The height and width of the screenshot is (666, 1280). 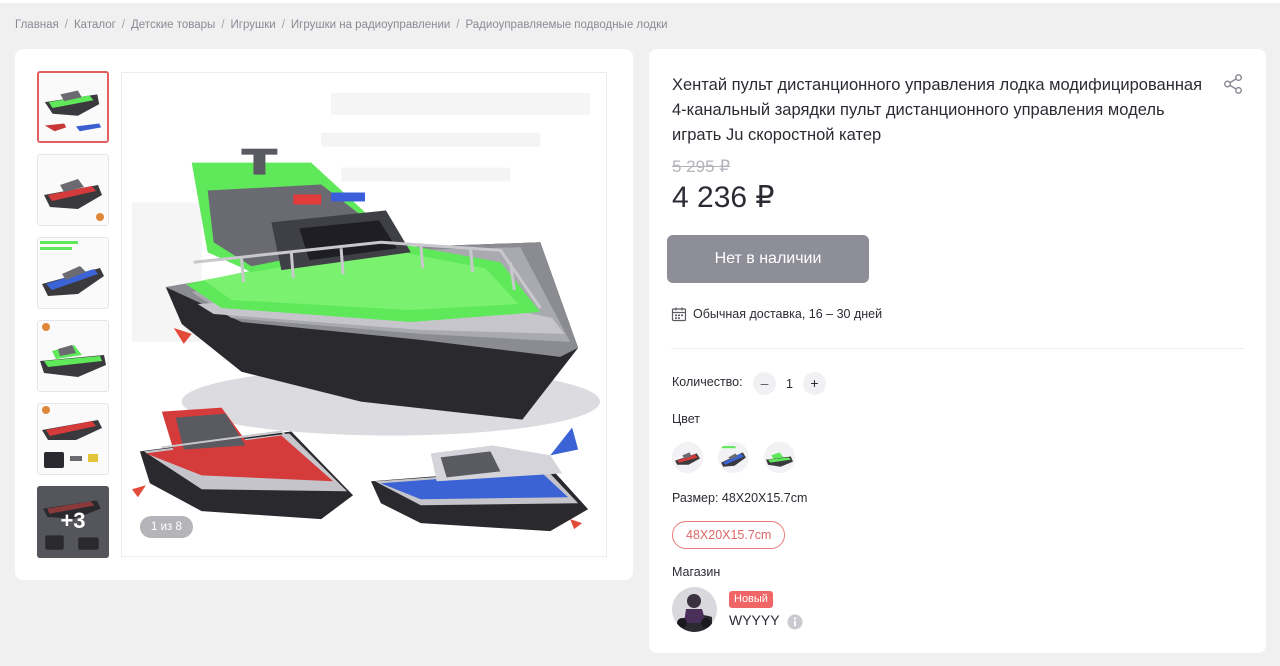 What do you see at coordinates (696, 572) in the screenshot?
I see `shop-label: Магазин` at bounding box center [696, 572].